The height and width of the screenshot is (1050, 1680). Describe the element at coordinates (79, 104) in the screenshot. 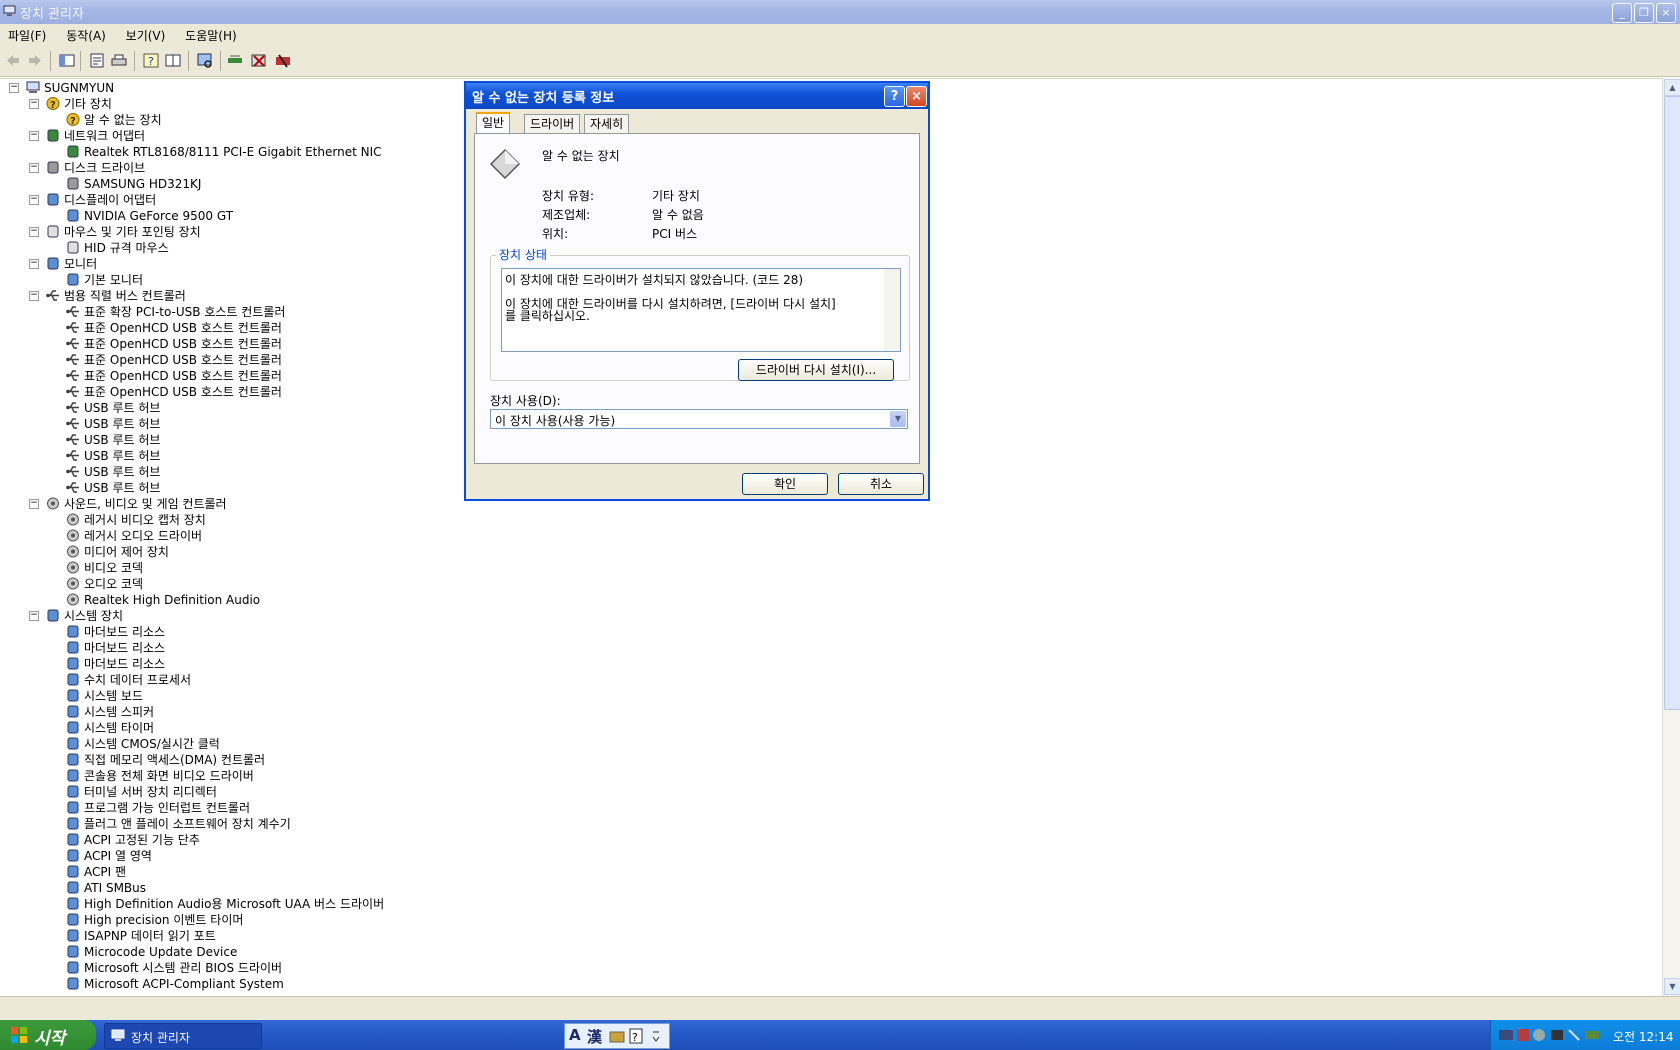

I see `tree-item: ? 기타 장치` at that location.